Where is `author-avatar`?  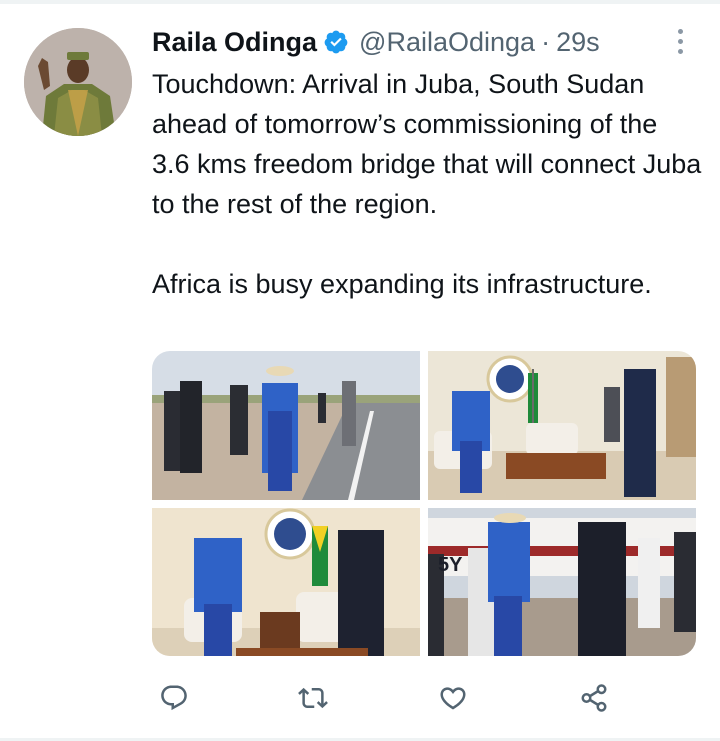
author-avatar is located at coordinates (78, 82).